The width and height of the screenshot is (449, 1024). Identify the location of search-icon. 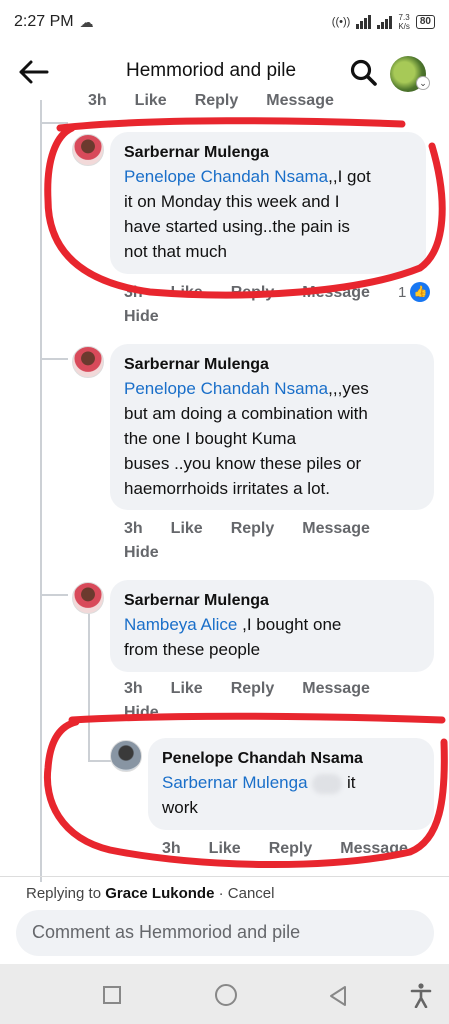
(364, 73).